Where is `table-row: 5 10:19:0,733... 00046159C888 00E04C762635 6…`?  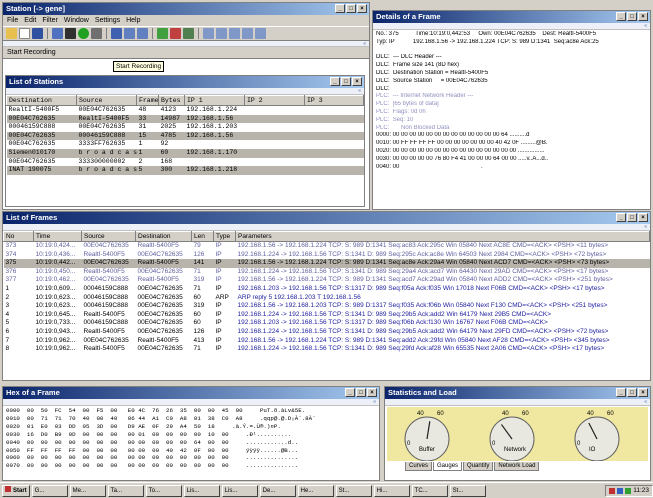
table-row: 5 10:19:0,733... 00046159C888 00E04C762635 6… is located at coordinates (327, 323).